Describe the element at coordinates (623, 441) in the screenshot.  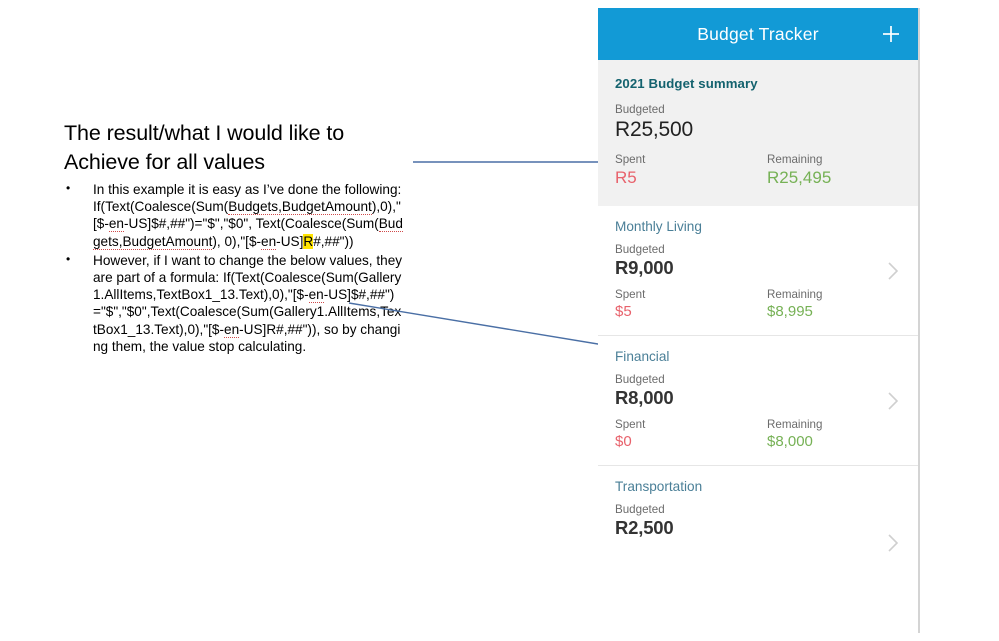
I see `category-spent-value: $0` at that location.